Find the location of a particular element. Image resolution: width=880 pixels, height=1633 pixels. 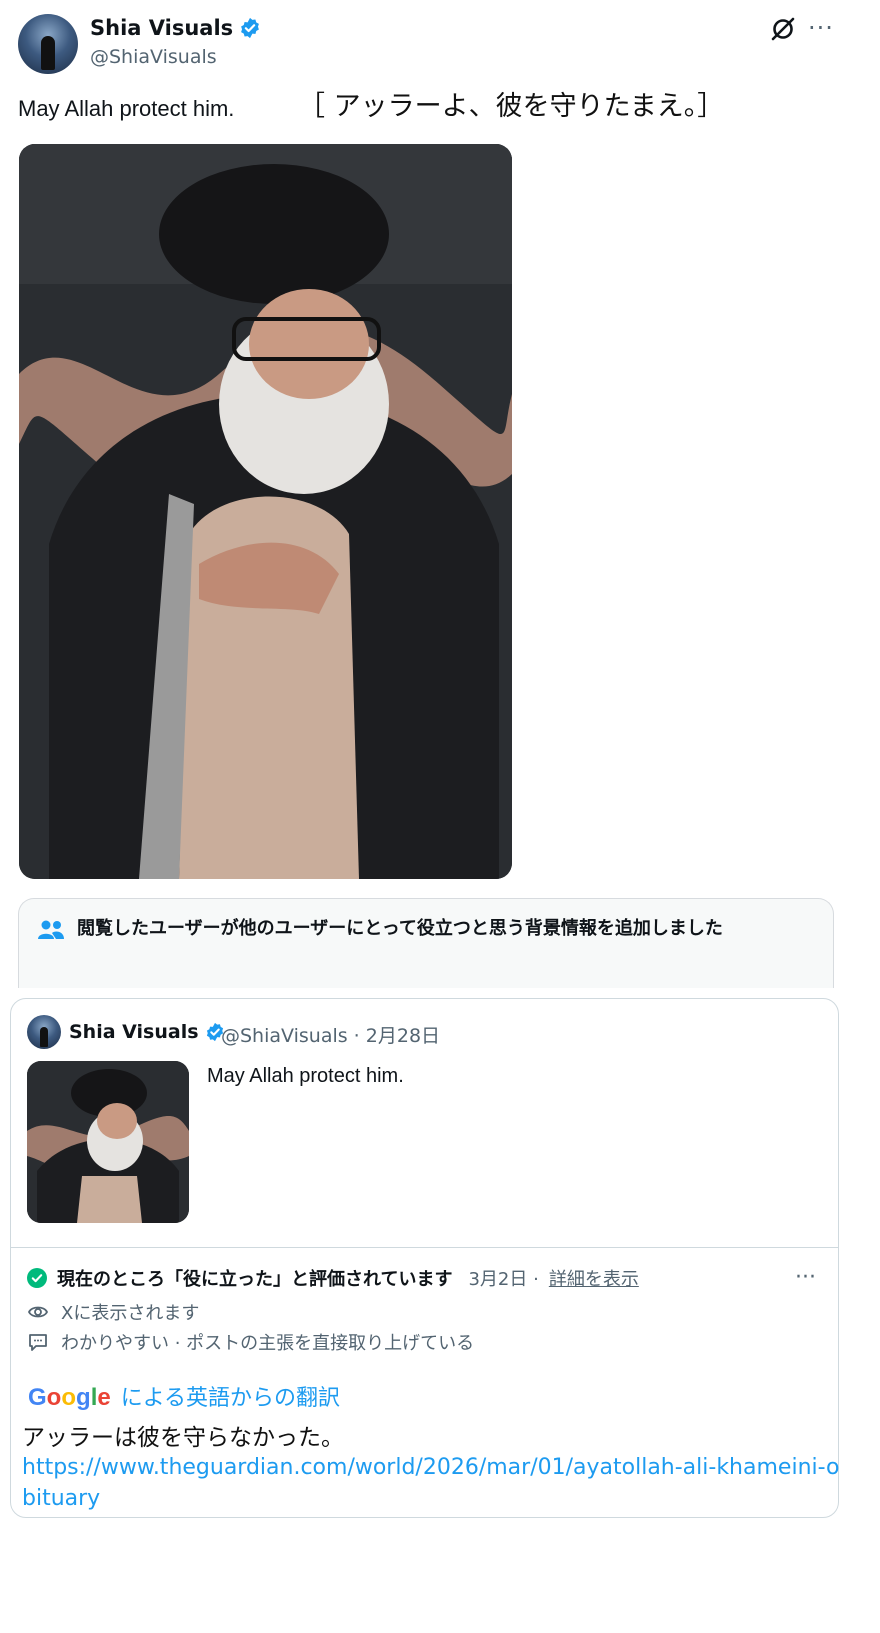

check-circle-icon is located at coordinates (37, 1278).